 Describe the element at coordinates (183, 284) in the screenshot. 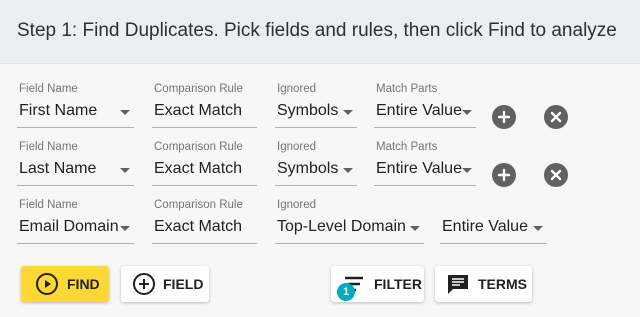

I see `field-button-label: FIELD` at that location.